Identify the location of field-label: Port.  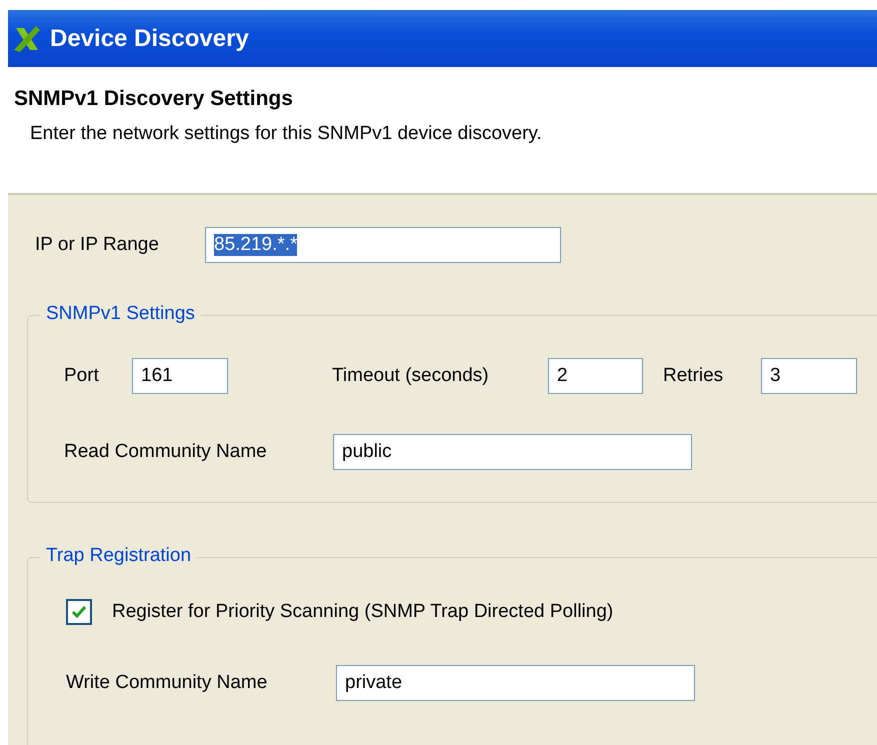
(82, 376).